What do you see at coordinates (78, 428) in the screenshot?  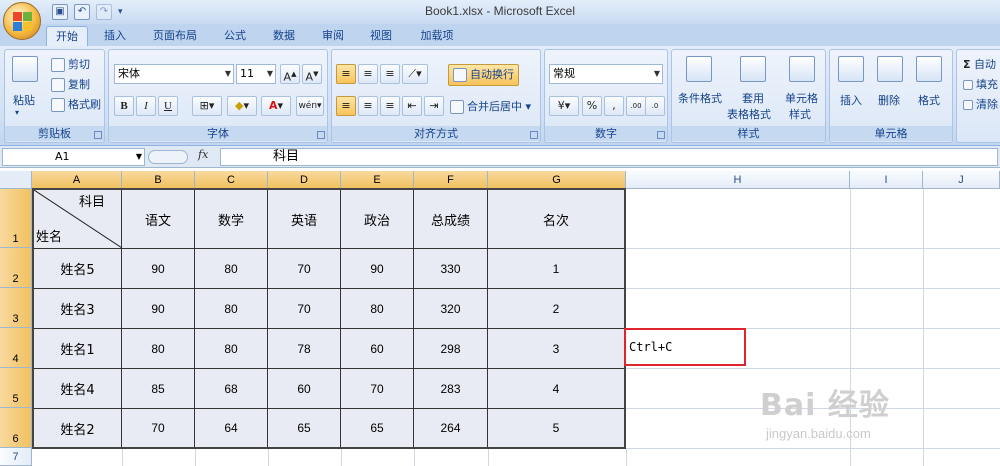 I see `name-cell: 姓名2` at bounding box center [78, 428].